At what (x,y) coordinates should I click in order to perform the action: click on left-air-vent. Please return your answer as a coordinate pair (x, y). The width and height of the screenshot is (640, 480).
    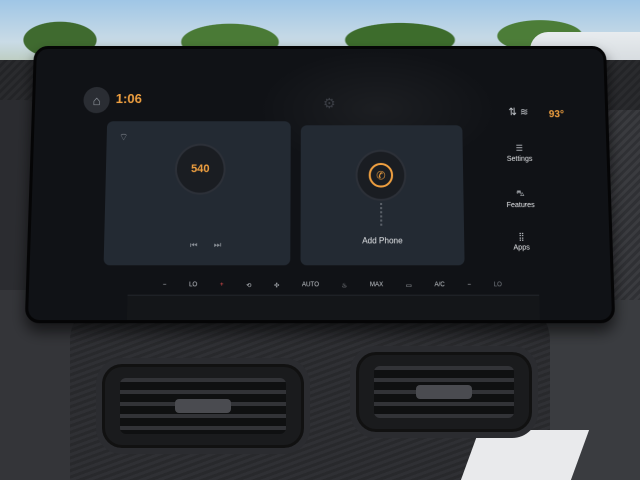
    Looking at the image, I should click on (203, 406).